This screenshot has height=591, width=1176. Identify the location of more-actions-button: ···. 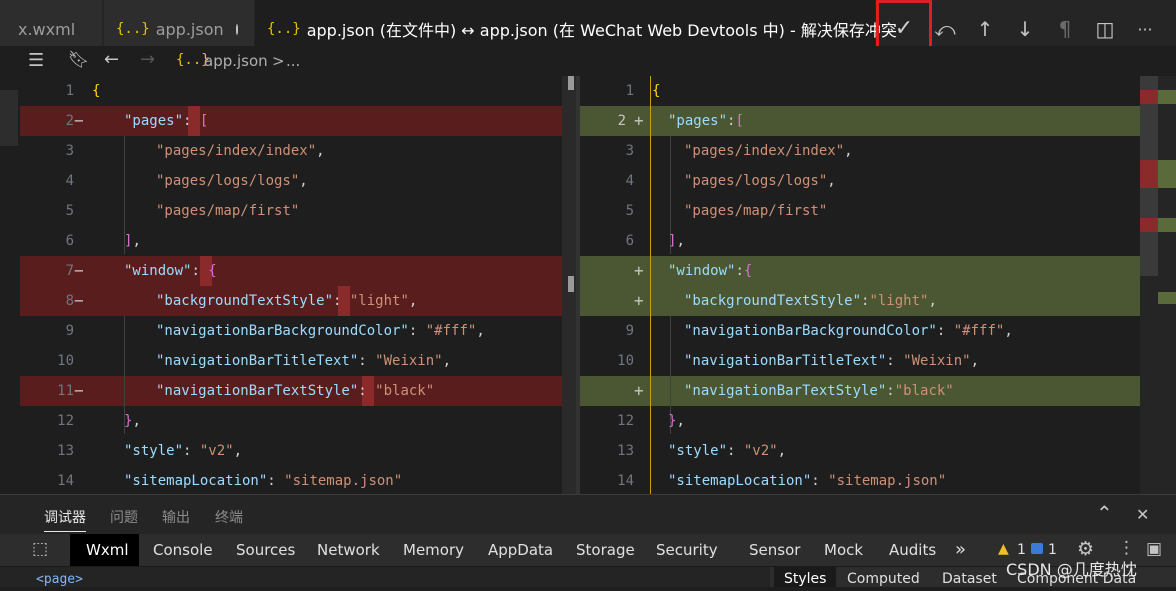
(1145, 29).